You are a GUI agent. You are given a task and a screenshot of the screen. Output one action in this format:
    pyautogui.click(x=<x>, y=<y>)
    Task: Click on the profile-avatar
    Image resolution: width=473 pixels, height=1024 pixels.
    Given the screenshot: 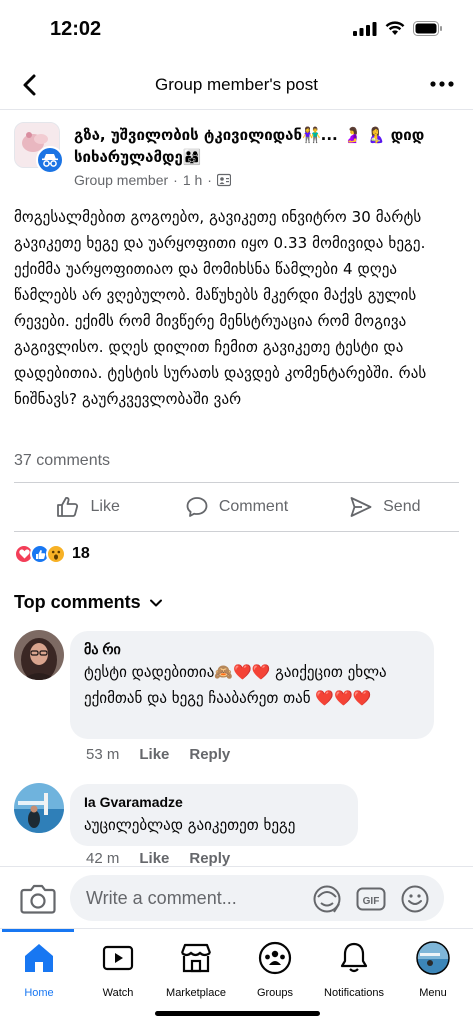 What is the action you would take?
    pyautogui.click(x=433, y=958)
    